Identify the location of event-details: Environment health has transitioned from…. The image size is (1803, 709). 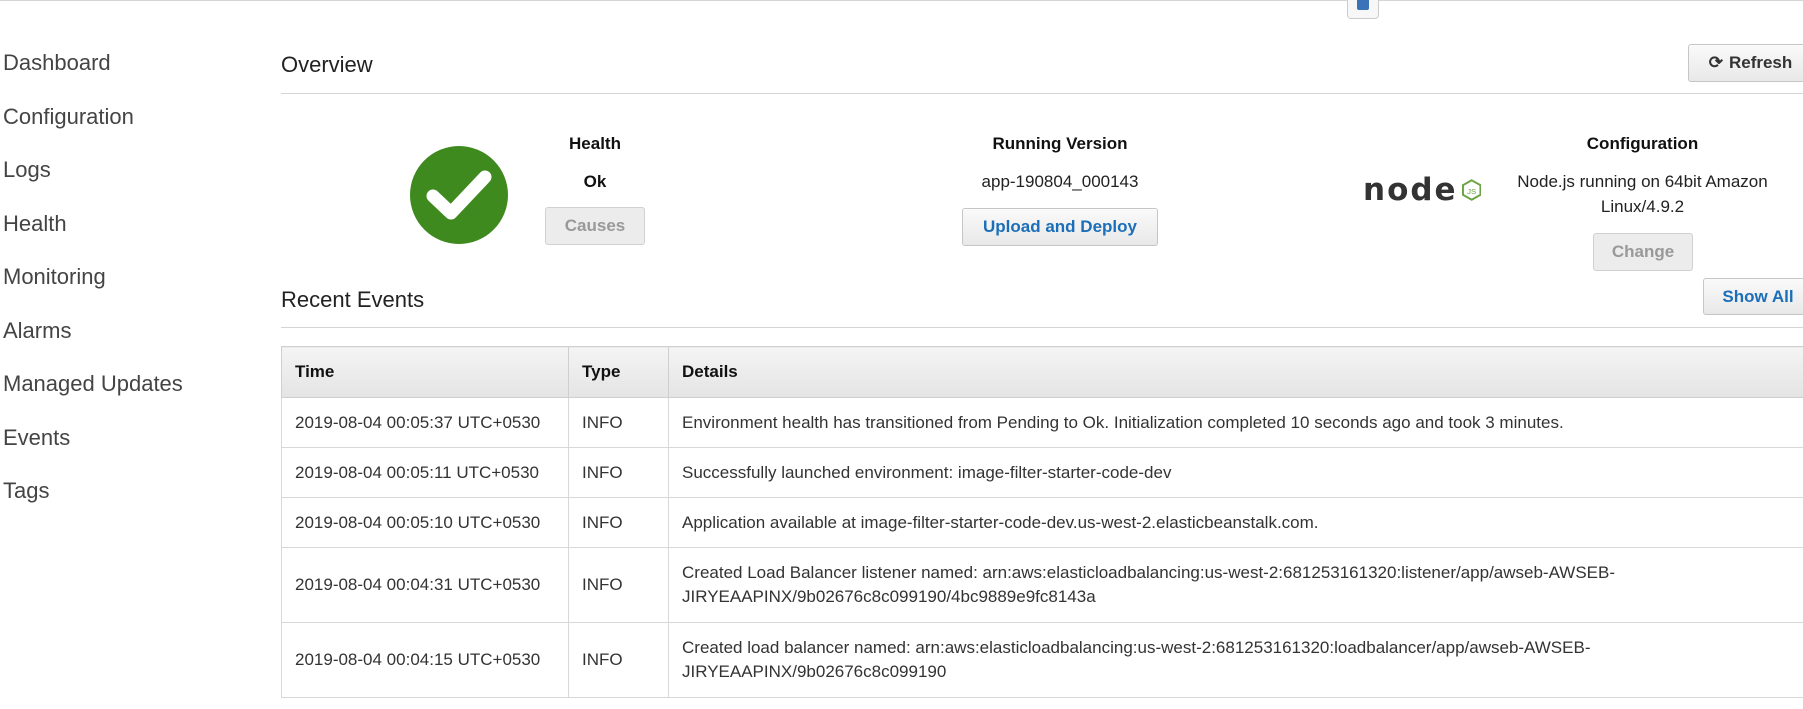
(1235, 422).